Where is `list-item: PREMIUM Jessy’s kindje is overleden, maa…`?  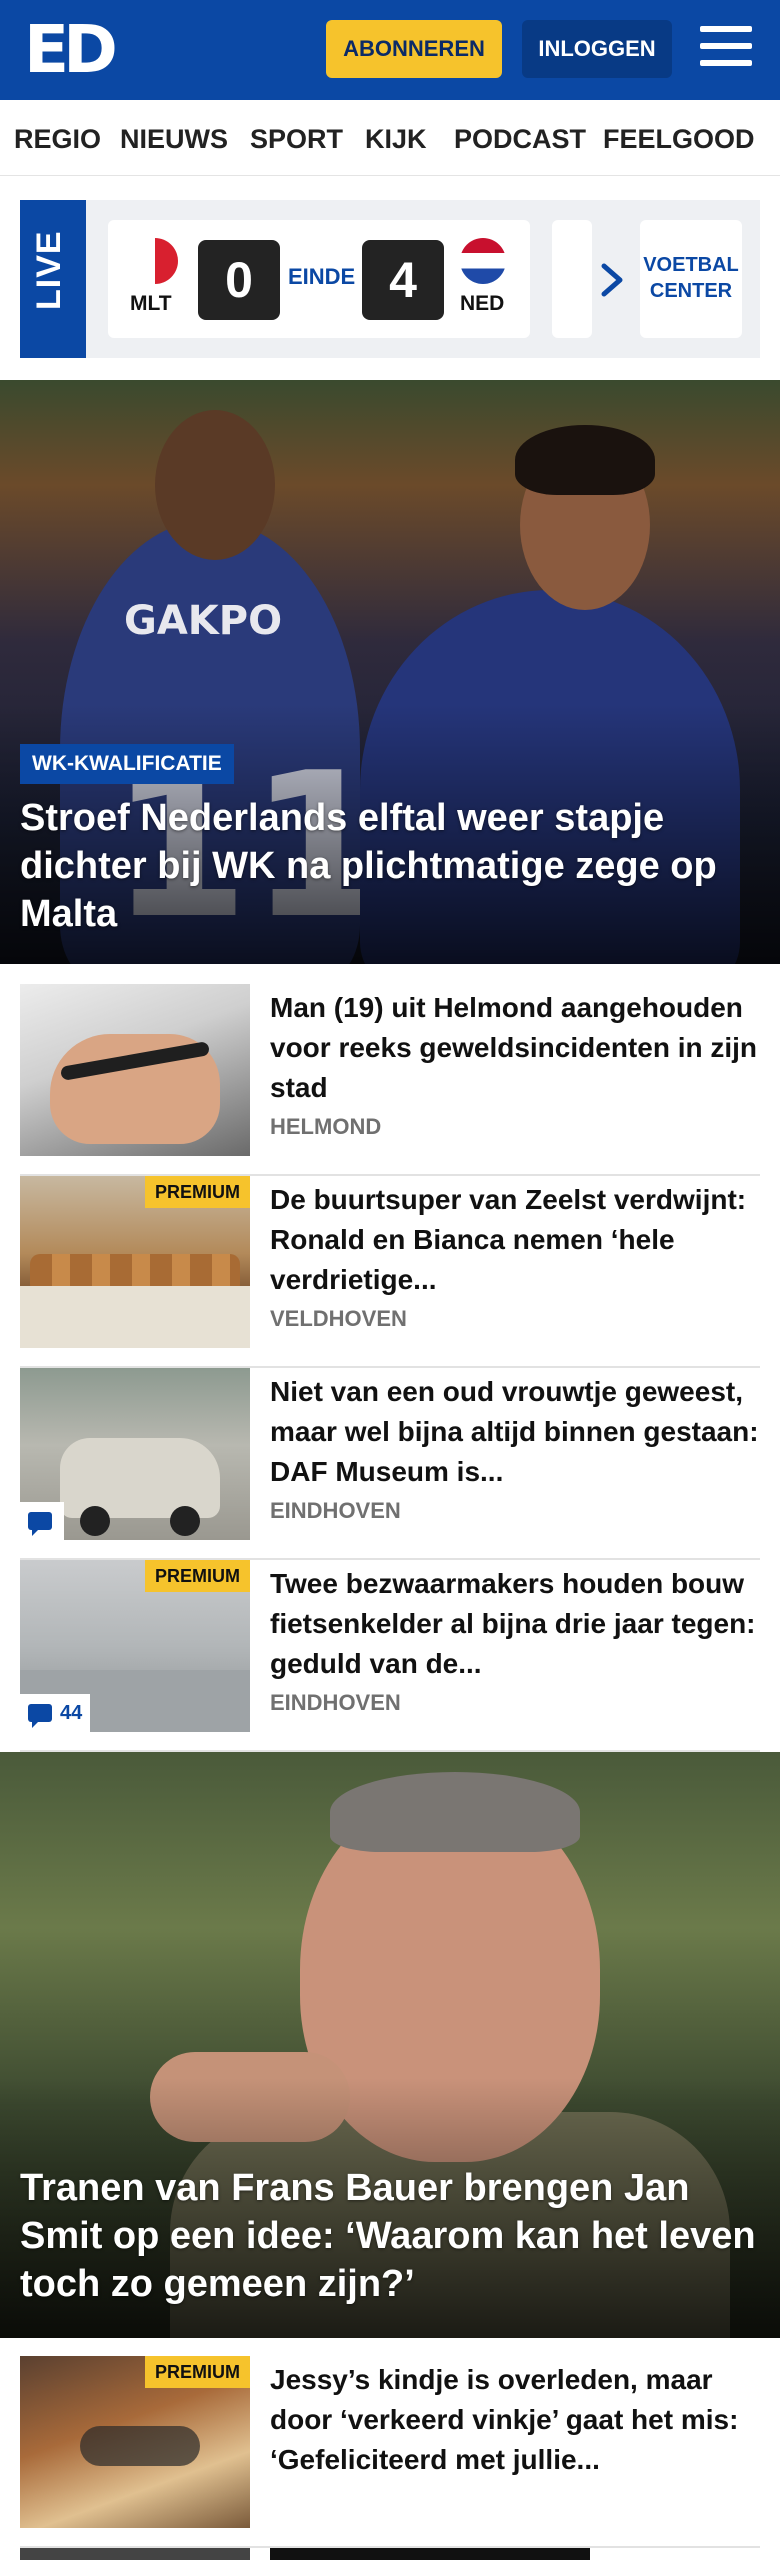 list-item: PREMIUM Jessy’s kindje is overleden, maa… is located at coordinates (390, 2452).